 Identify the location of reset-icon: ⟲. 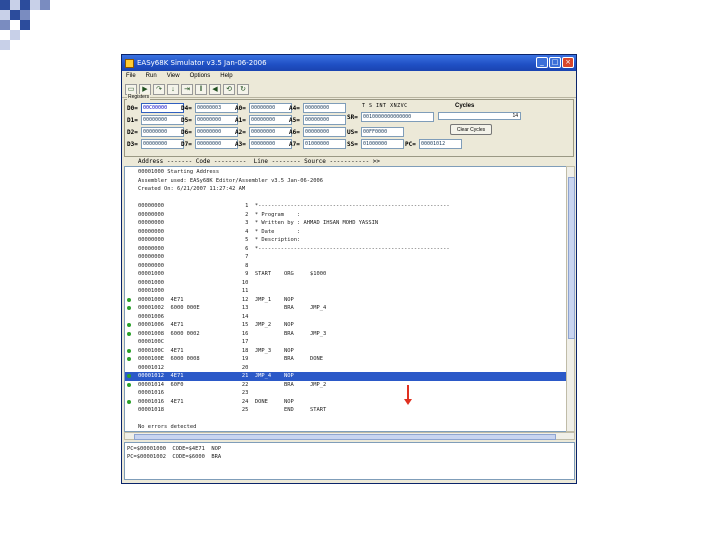
(229, 89).